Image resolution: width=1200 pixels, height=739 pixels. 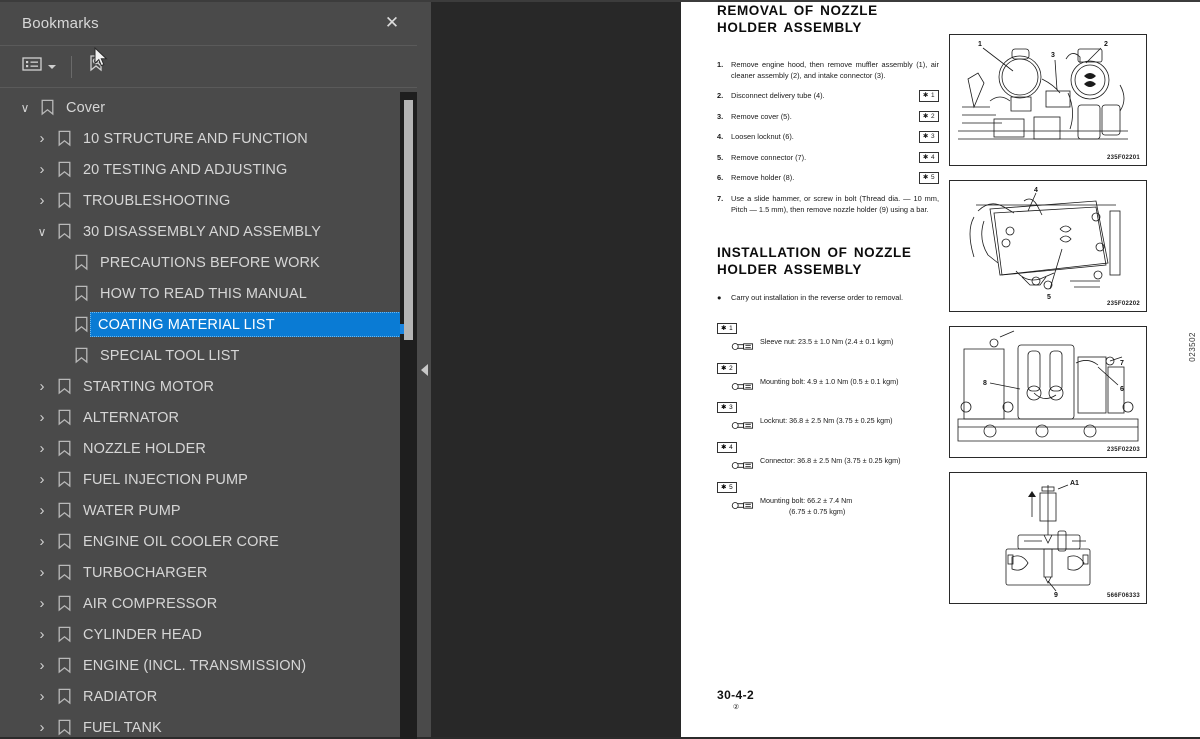 I want to click on bookmark-item-nozzle-holder: › NOZZLE HOLDER, so click(x=208, y=448).